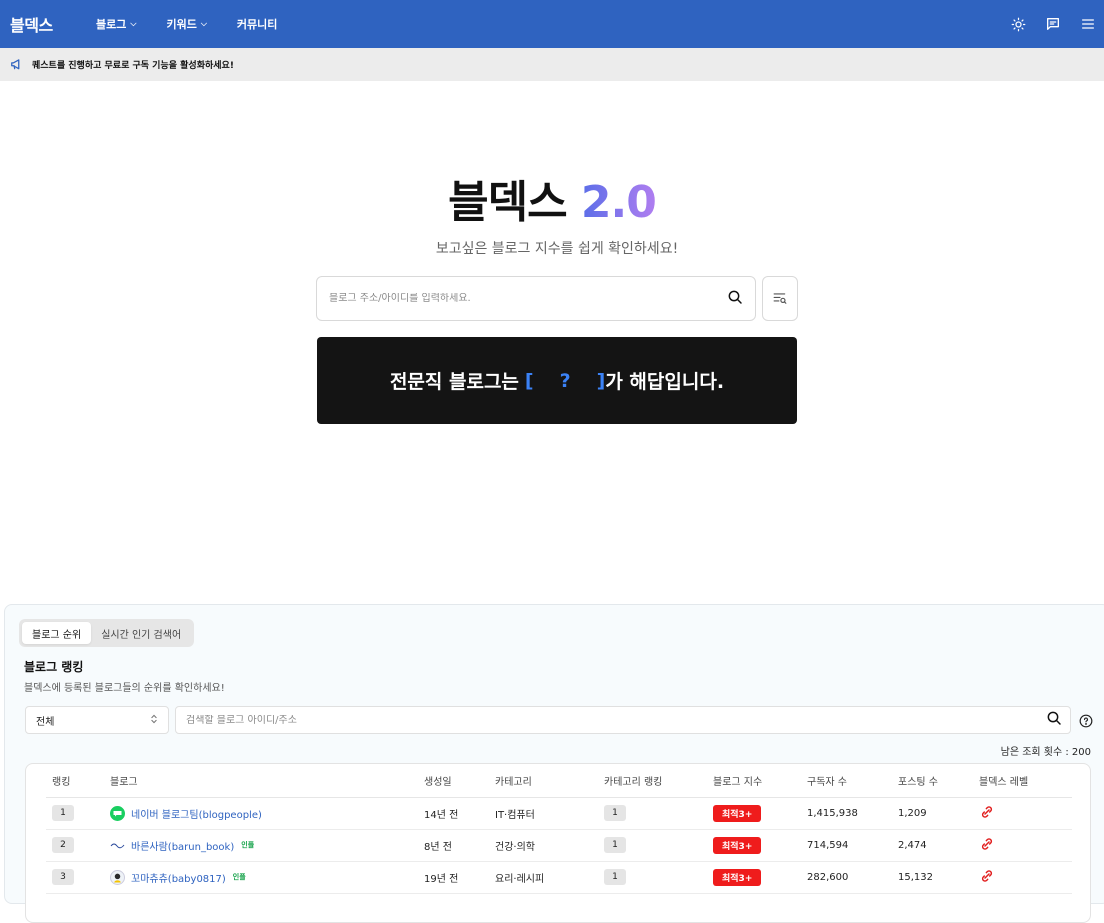 This screenshot has height=923, width=1104. Describe the element at coordinates (1045, 752) in the screenshot. I see `remaining-queries: 남은 조회 횟수 : 200` at that location.